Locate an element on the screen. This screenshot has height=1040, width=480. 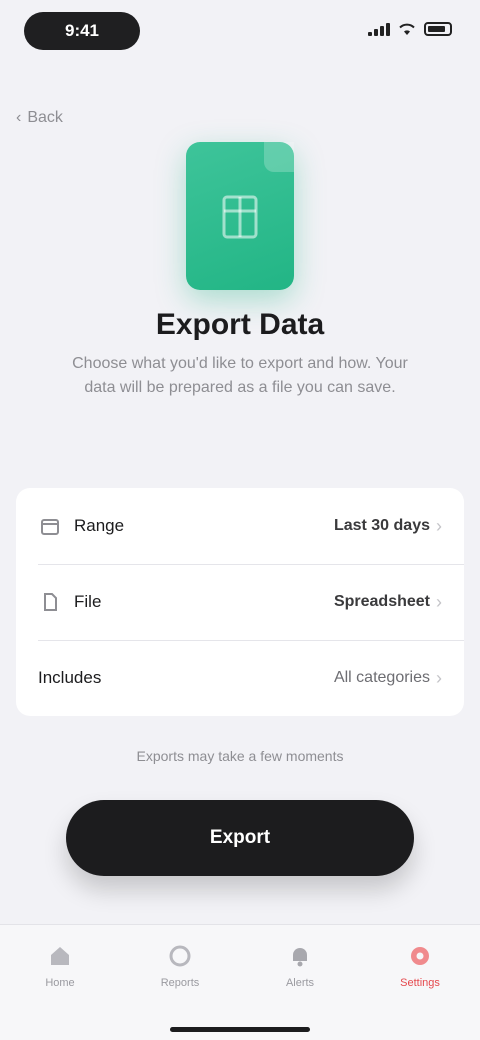
export-button: Export is located at coordinates (240, 838).